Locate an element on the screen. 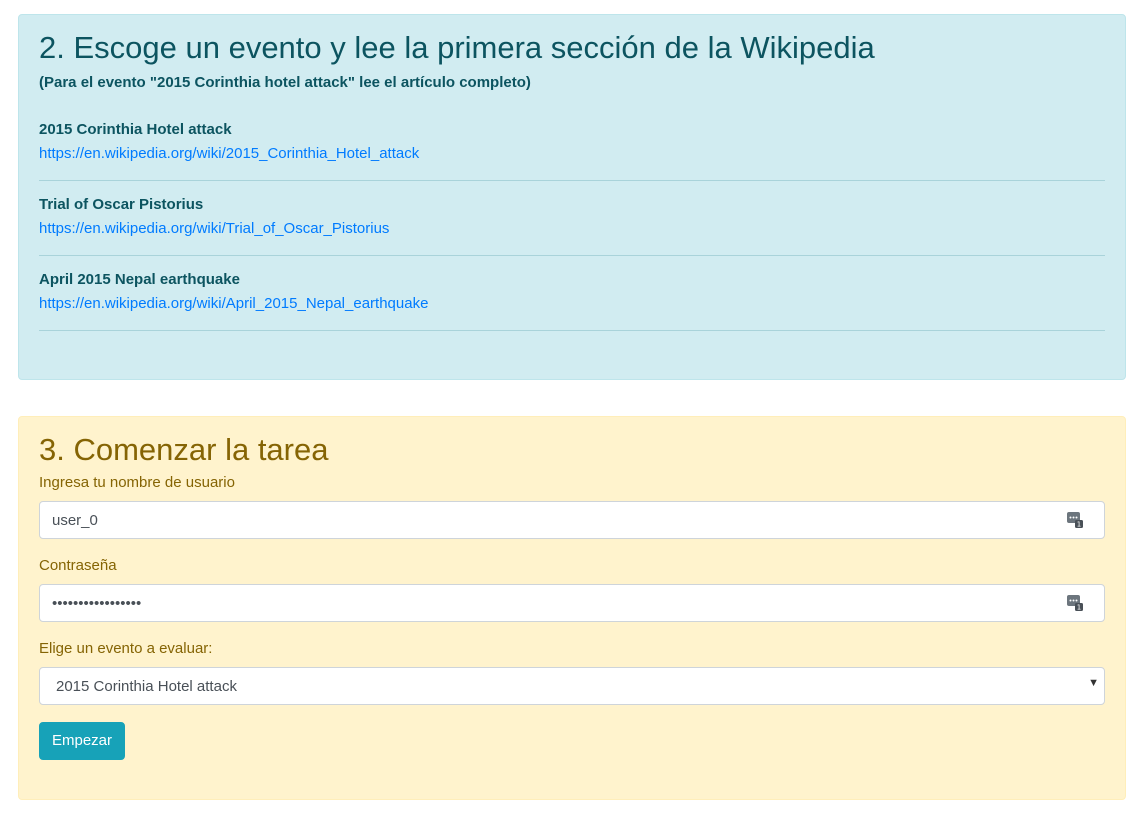  event-title: April 2015 Nepal earthquake is located at coordinates (139, 280).